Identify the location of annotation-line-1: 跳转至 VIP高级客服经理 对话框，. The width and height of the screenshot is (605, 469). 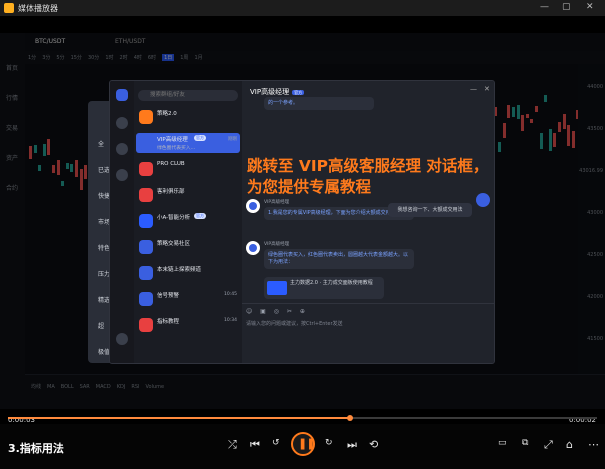
(368, 166).